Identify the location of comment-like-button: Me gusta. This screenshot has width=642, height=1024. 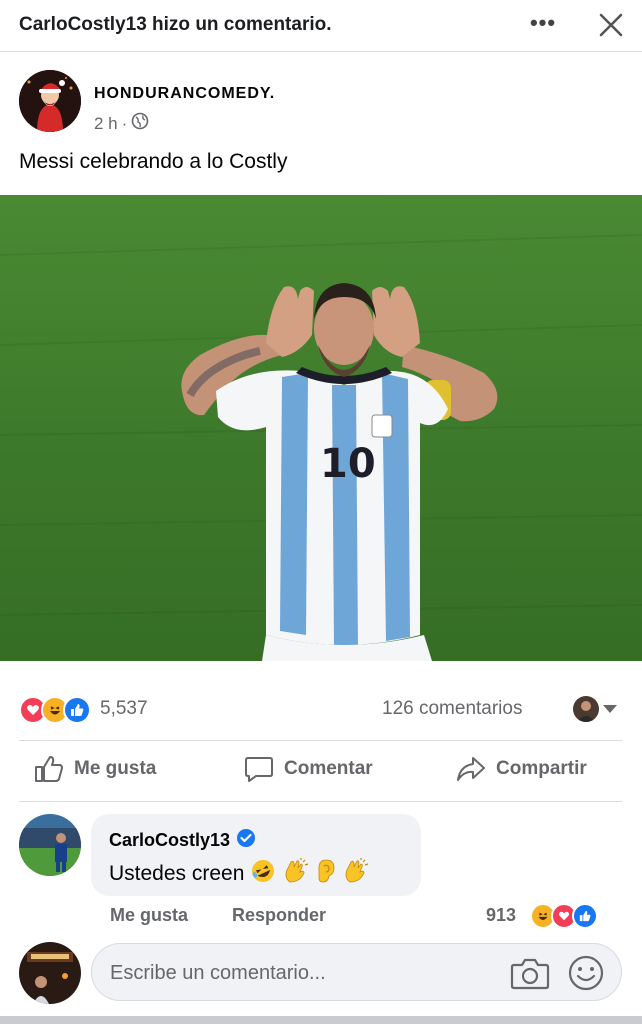
(149, 915).